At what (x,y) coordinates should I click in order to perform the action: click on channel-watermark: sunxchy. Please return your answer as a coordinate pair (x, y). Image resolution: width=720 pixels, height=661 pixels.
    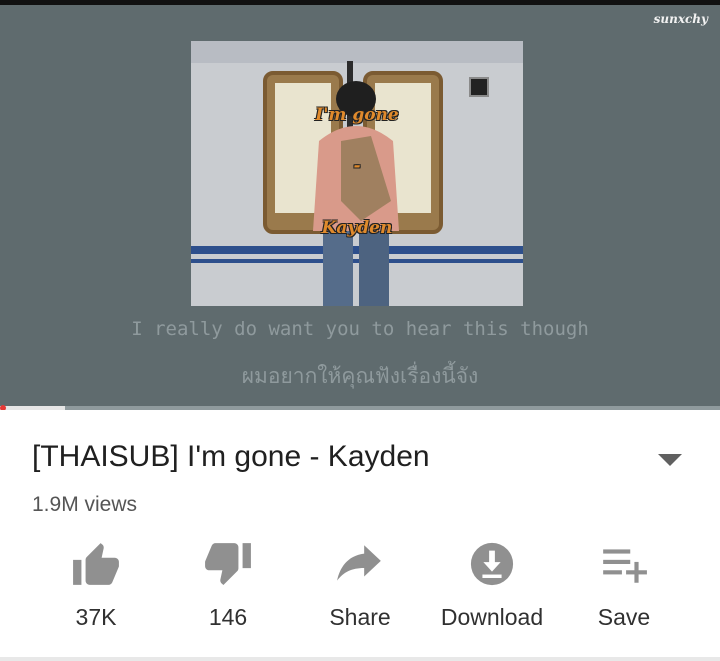
    Looking at the image, I should click on (680, 19).